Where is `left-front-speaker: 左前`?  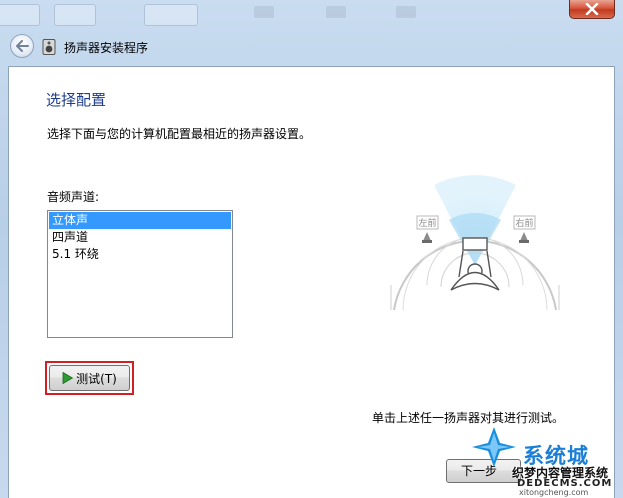 left-front-speaker: 左前 is located at coordinates (427, 229).